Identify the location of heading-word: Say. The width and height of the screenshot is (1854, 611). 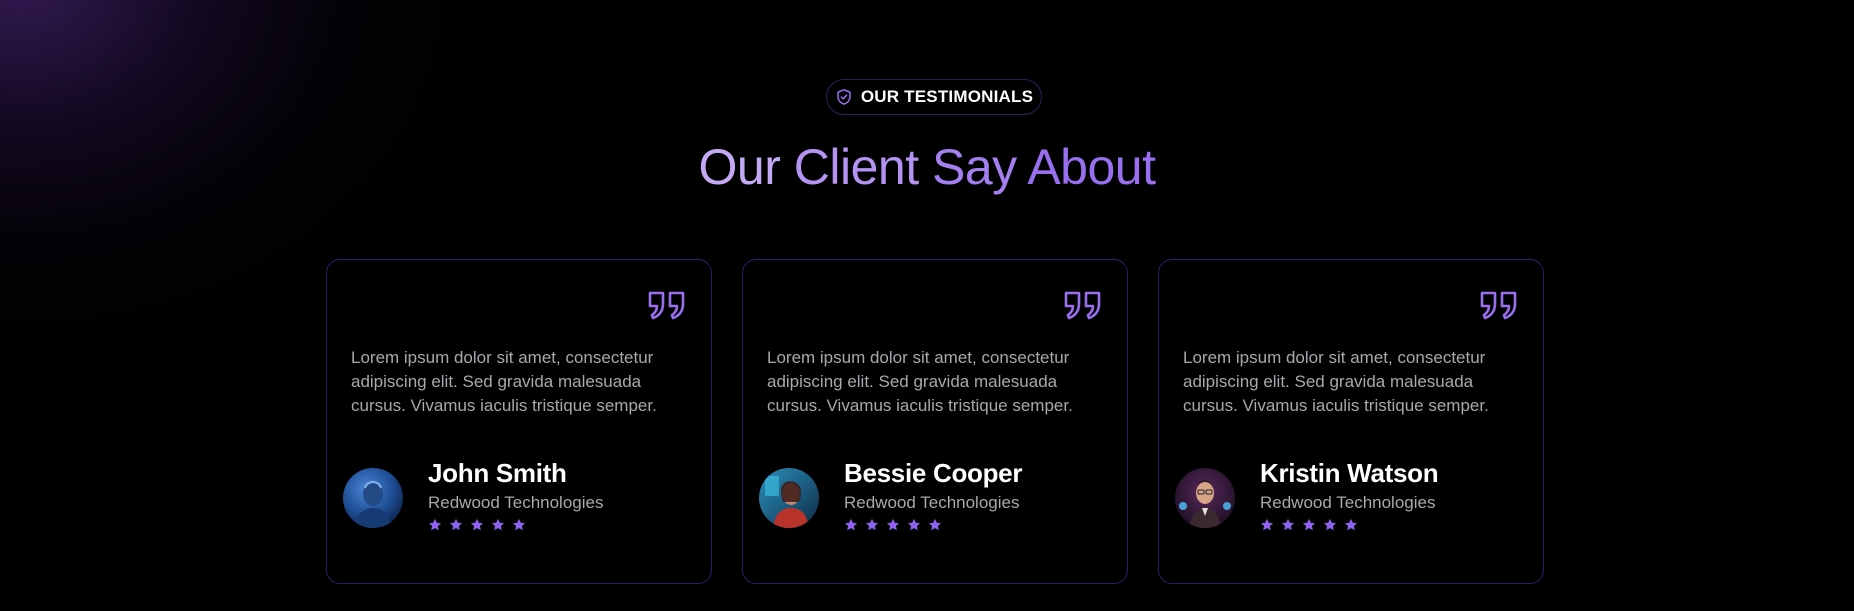
(974, 167).